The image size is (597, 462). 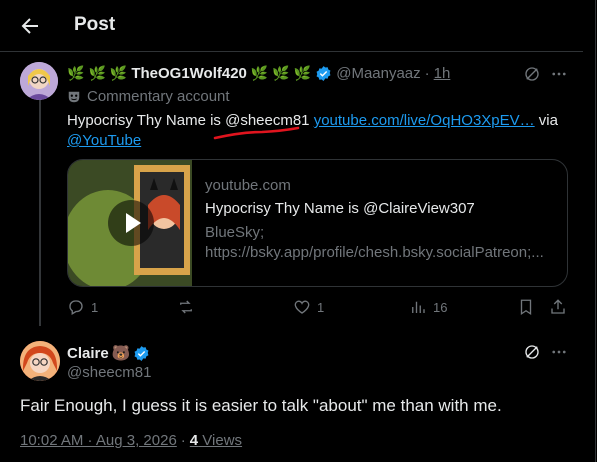 I want to click on play-icon, so click(x=133, y=223).